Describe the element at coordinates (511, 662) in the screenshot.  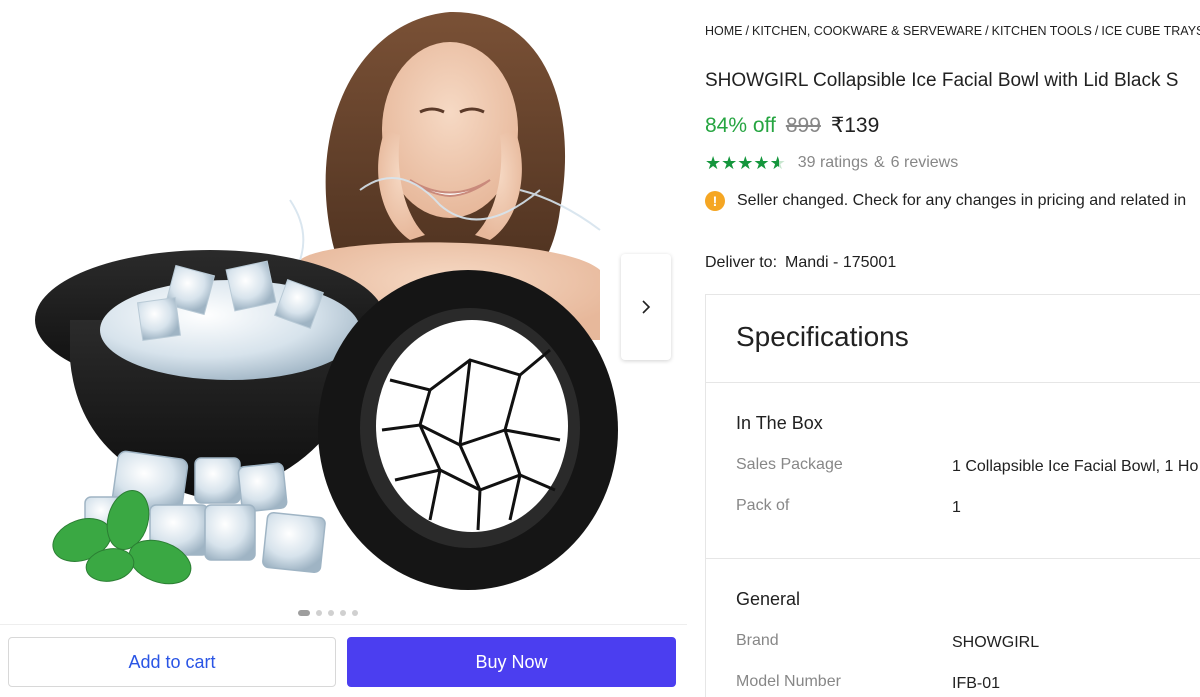
I see `buy-now-button: Buy Now` at that location.